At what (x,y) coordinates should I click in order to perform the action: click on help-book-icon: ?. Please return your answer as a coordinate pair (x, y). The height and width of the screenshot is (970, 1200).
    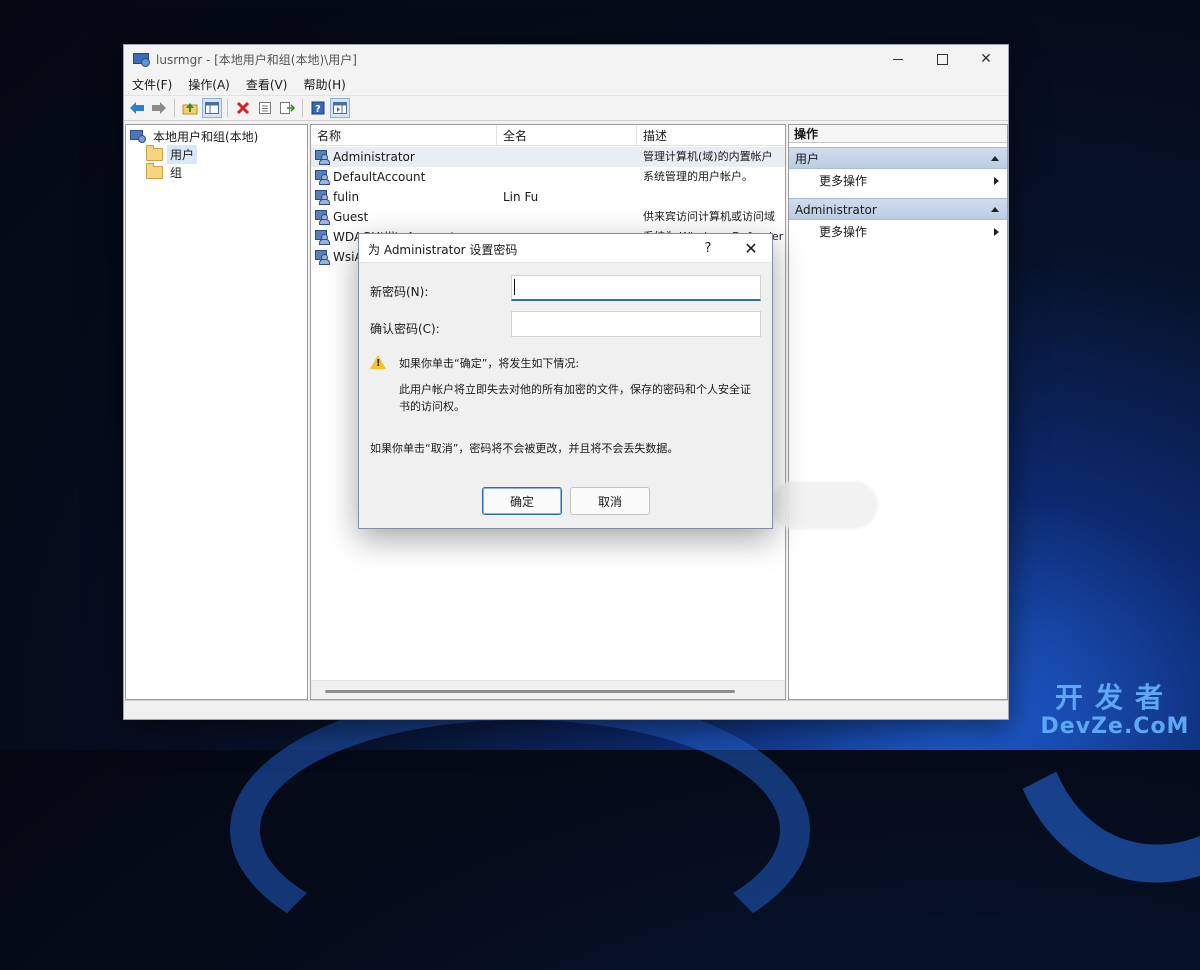
    Looking at the image, I should click on (318, 108).